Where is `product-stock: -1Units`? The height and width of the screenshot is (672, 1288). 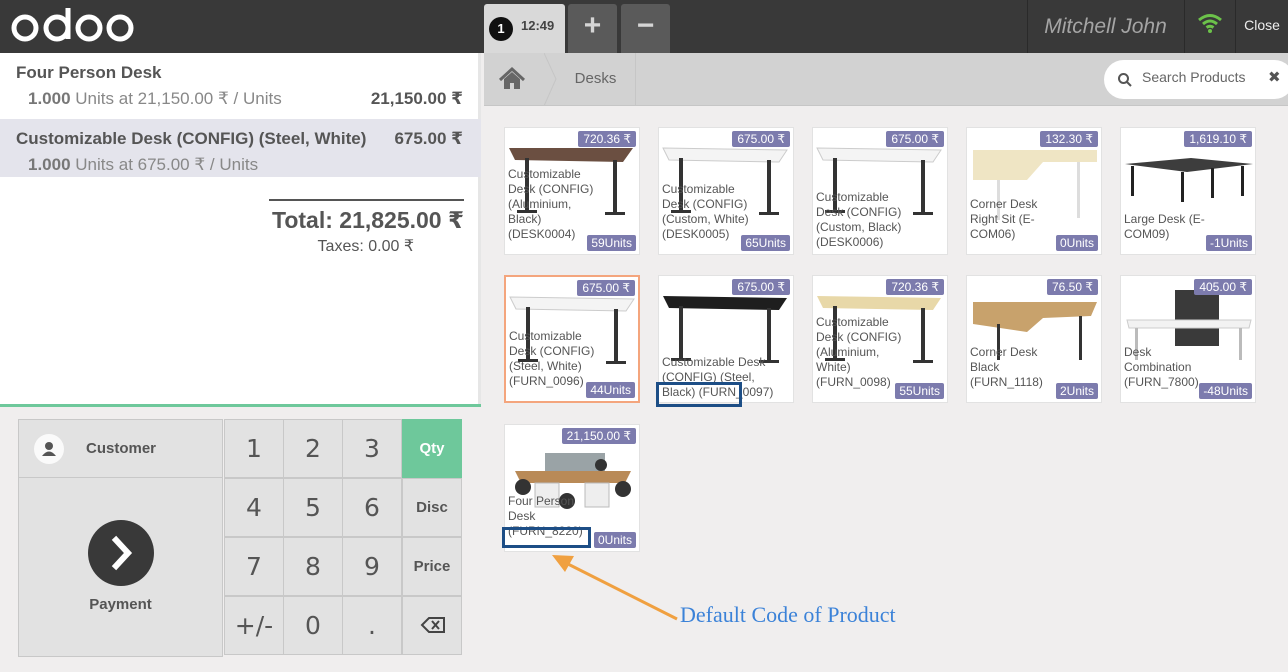
product-stock: -1Units is located at coordinates (1228, 243).